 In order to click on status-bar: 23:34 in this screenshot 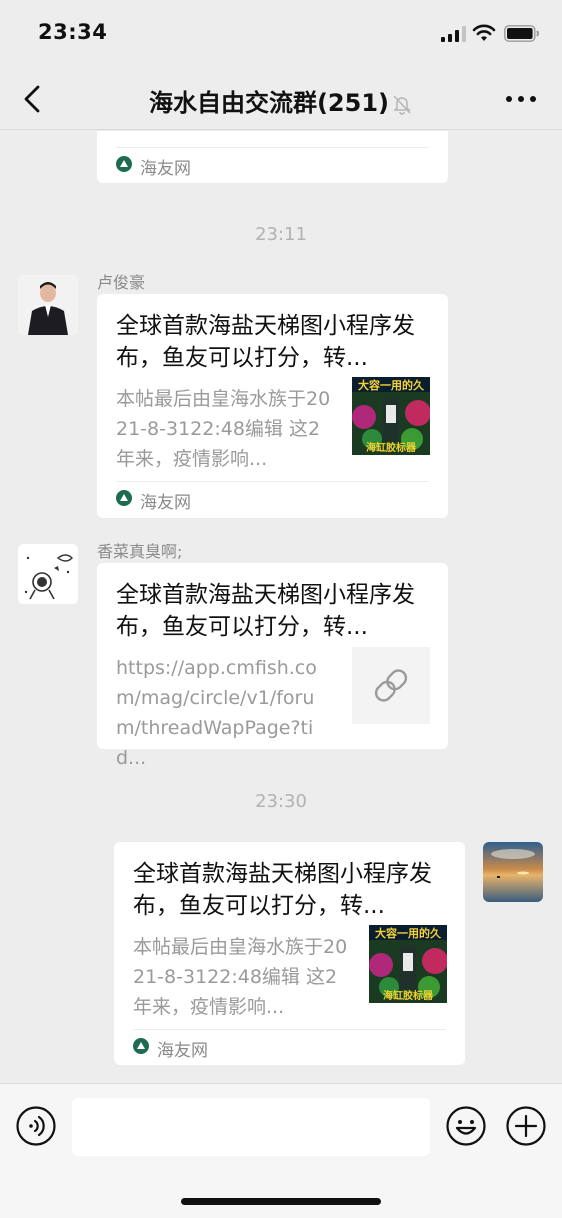, I will do `click(281, 34)`.